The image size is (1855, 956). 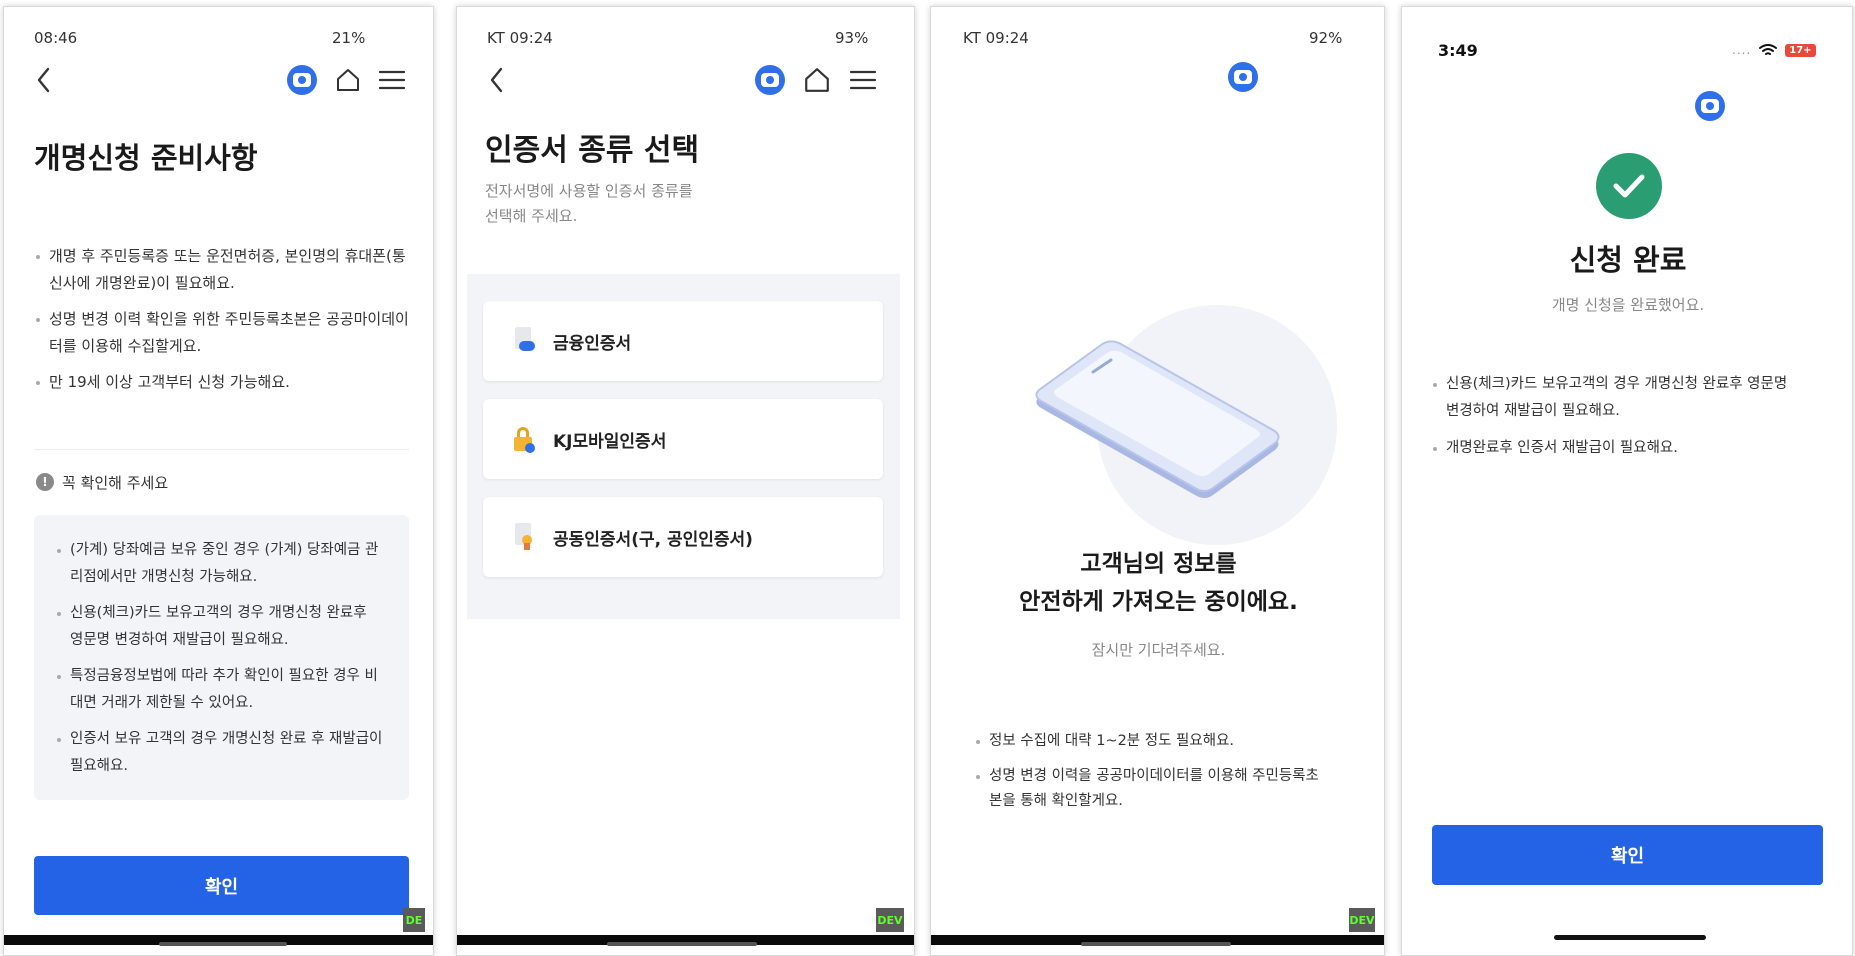 What do you see at coordinates (1158, 602) in the screenshot?
I see `headline-line: 안전하게 가져오는 중이에요.` at bounding box center [1158, 602].